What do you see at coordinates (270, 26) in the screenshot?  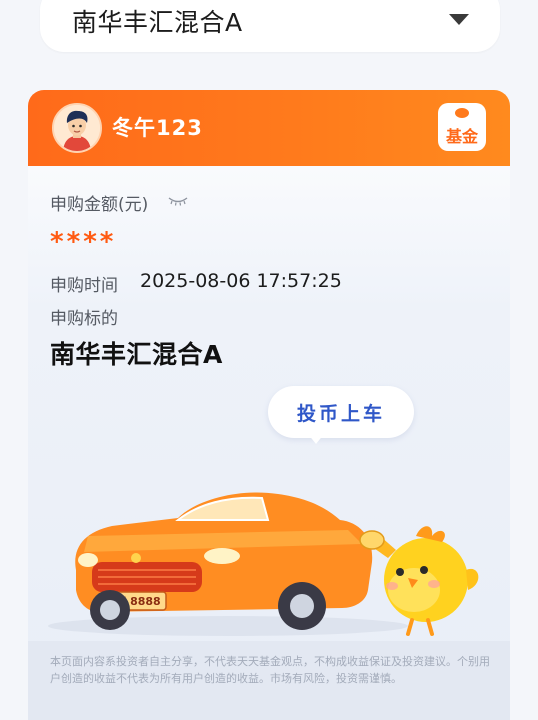 I see `fund-selector-dropdown: 南华丰汇混合A` at bounding box center [270, 26].